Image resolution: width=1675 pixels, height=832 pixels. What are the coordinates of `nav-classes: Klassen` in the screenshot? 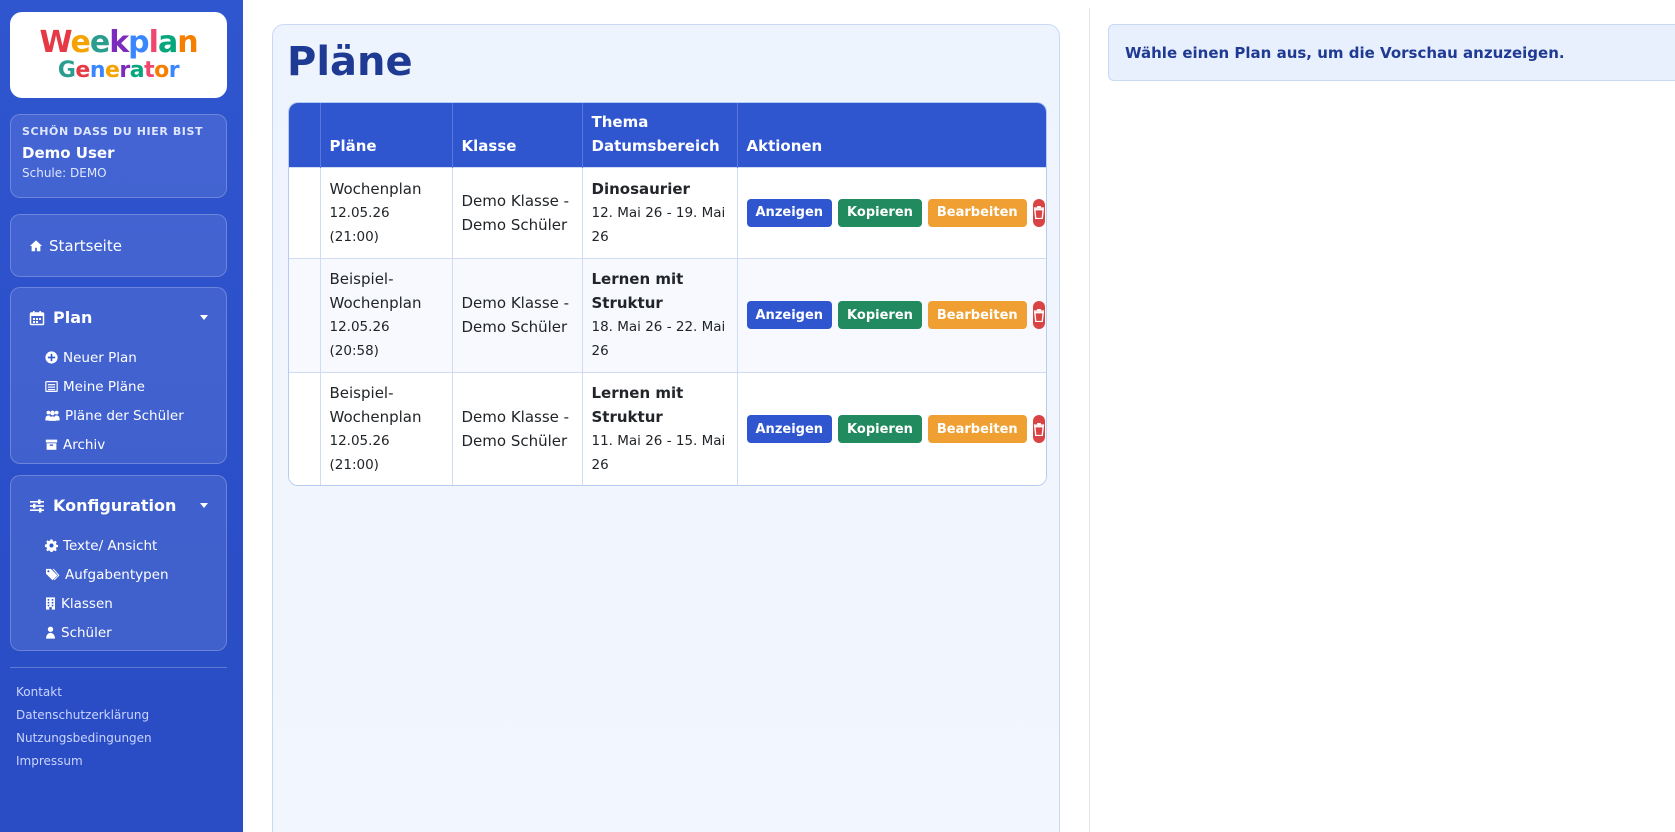 It's located at (107, 603).